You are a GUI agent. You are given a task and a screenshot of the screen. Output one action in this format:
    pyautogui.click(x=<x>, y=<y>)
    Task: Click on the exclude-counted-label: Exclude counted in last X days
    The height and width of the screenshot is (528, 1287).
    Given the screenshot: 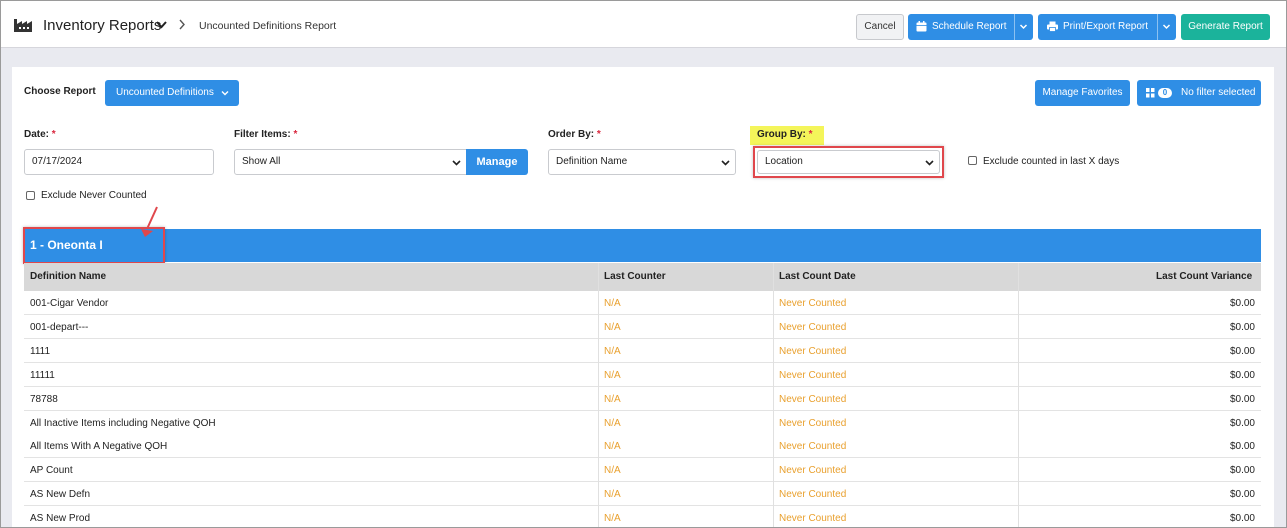 What is the action you would take?
    pyautogui.click(x=1051, y=161)
    